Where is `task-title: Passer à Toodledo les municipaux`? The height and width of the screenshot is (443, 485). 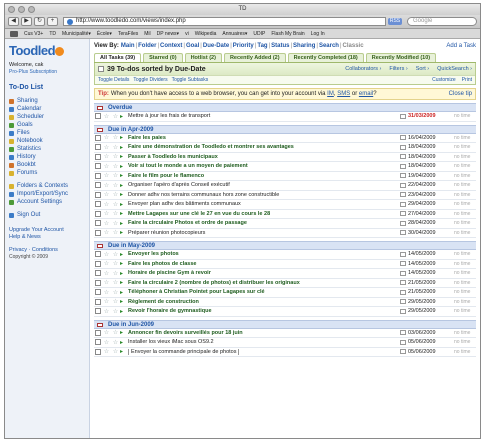 task-title: Passer à Toodledo les municipaux is located at coordinates (263, 157).